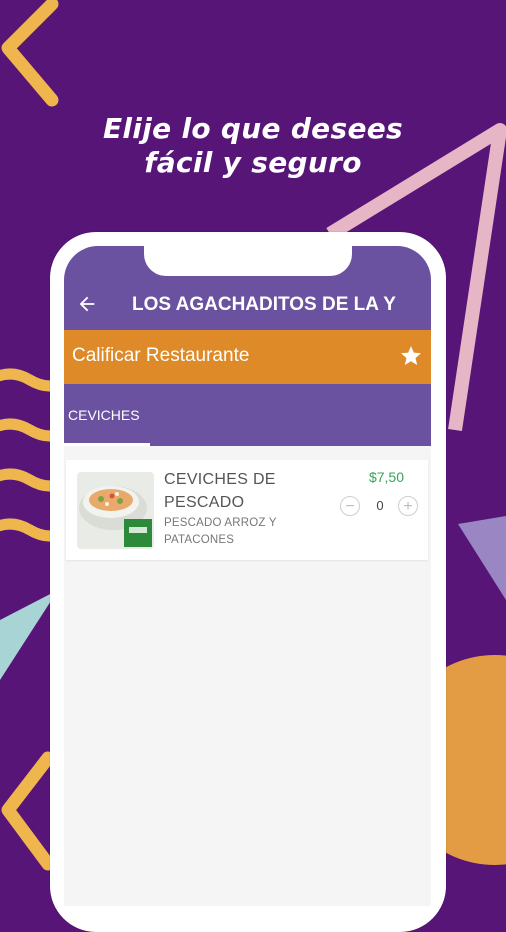 Image resolution: width=506 pixels, height=932 pixels. I want to click on restaurant-title: LOS AGACHADITOS DE LA Y, so click(264, 304).